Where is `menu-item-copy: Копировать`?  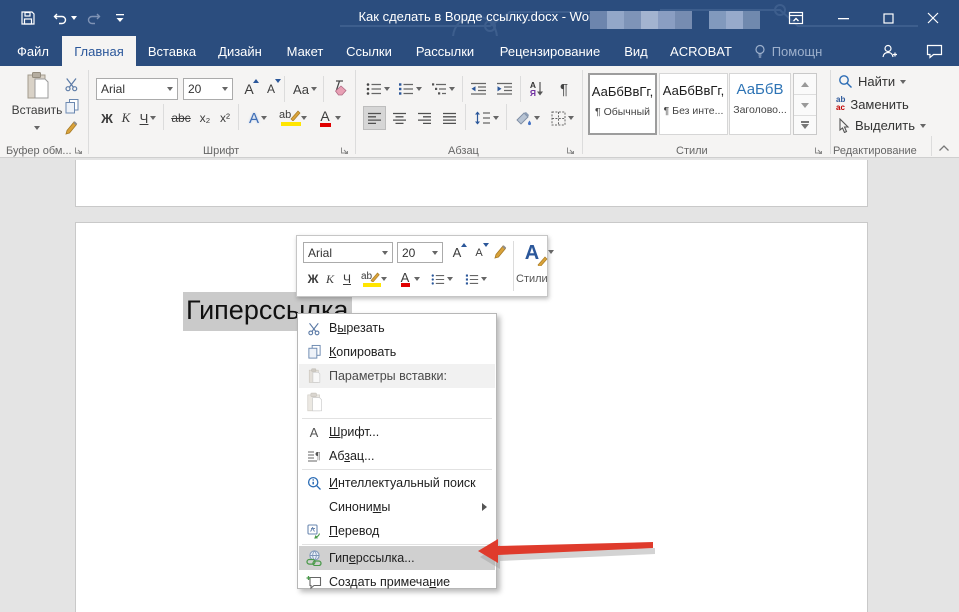 menu-item-copy: Копировать is located at coordinates (397, 352).